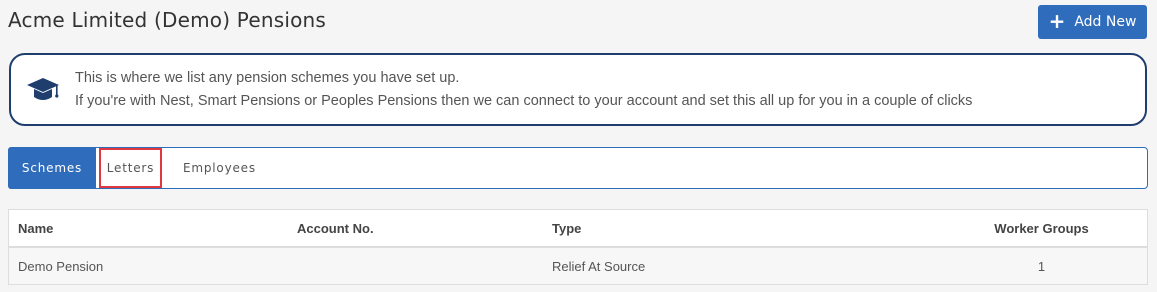 The image size is (1157, 292). I want to click on table-header-row: Name Account No. Type Worker Groups, so click(578, 229).